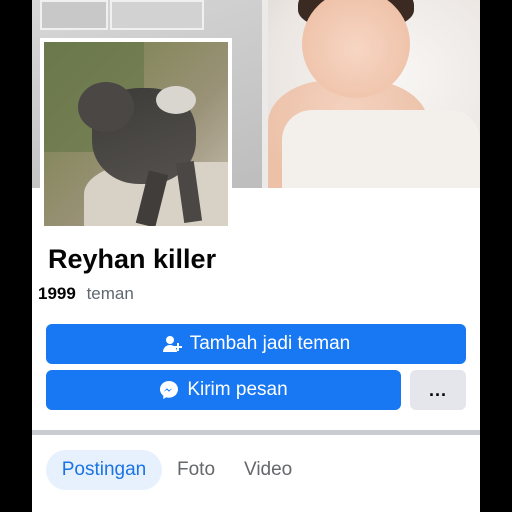 This screenshot has height=512, width=512. Describe the element at coordinates (169, 390) in the screenshot. I see `messenger-icon` at that location.